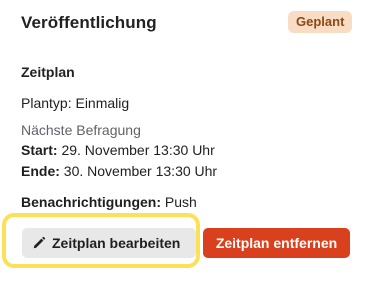 The image size is (372, 288). What do you see at coordinates (180, 202) in the screenshot?
I see `notifications-value: Push` at bounding box center [180, 202].